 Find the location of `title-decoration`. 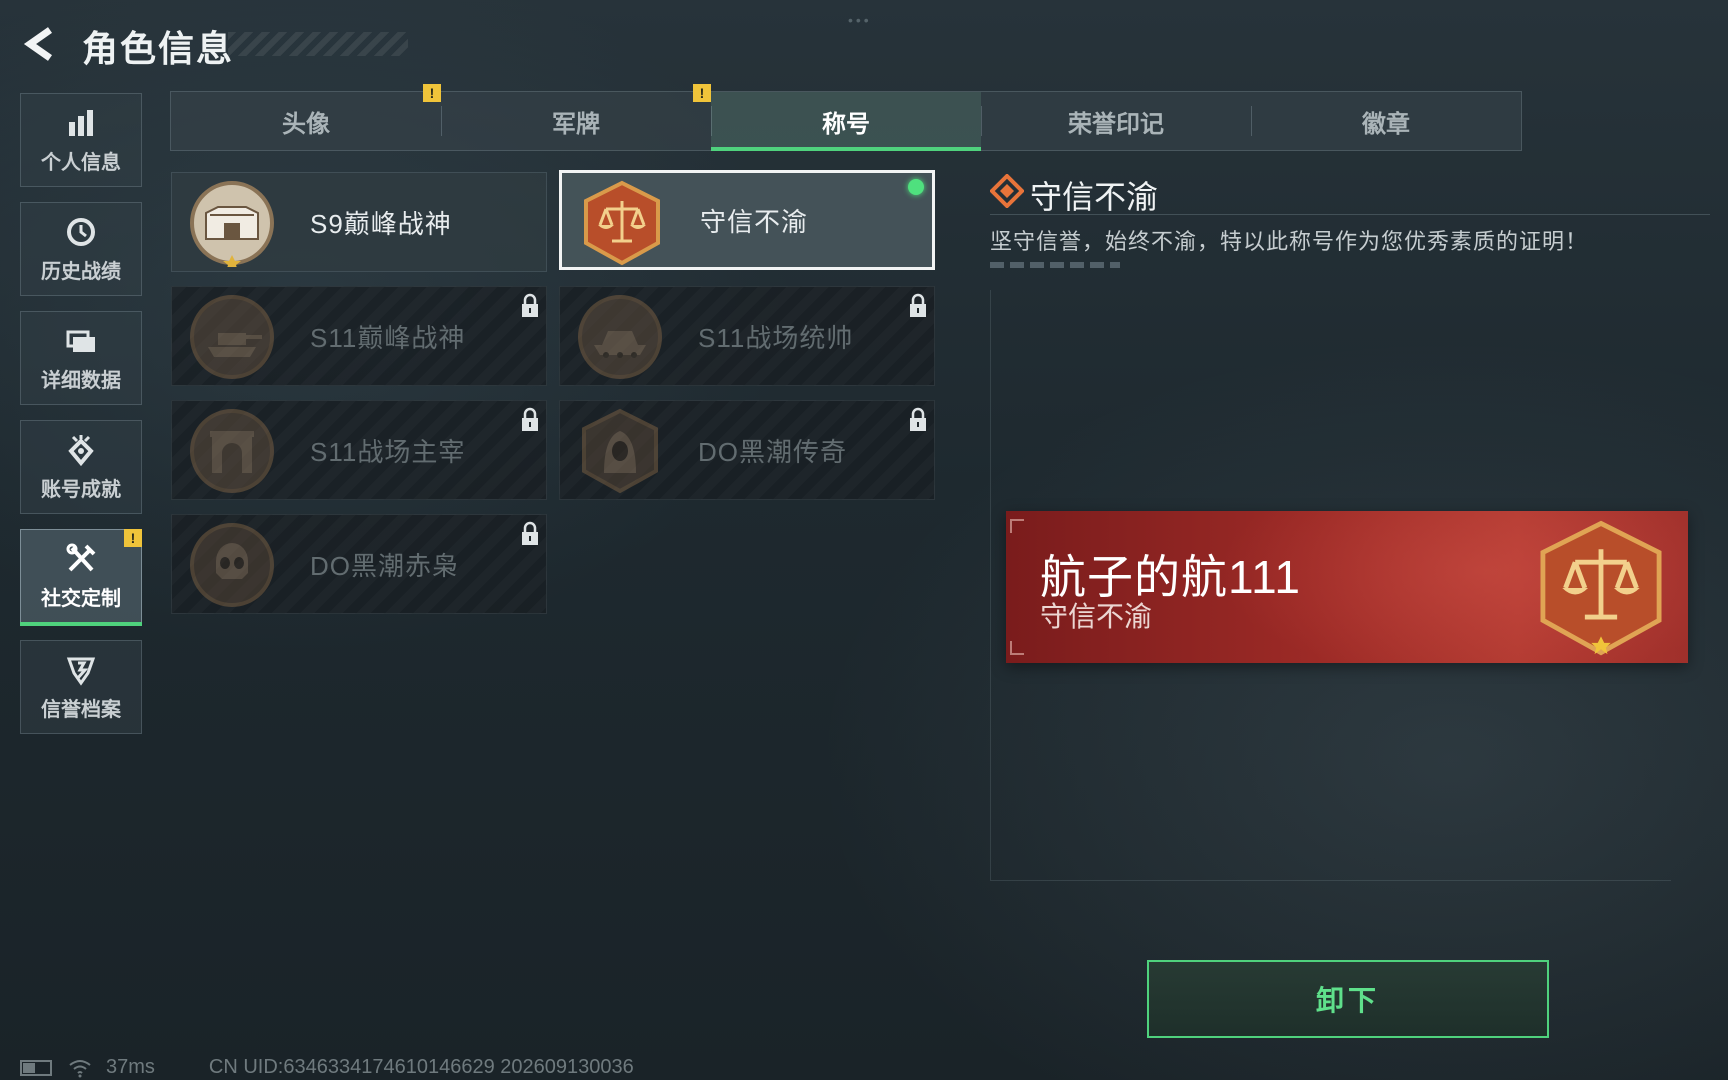

title-decoration is located at coordinates (318, 44).